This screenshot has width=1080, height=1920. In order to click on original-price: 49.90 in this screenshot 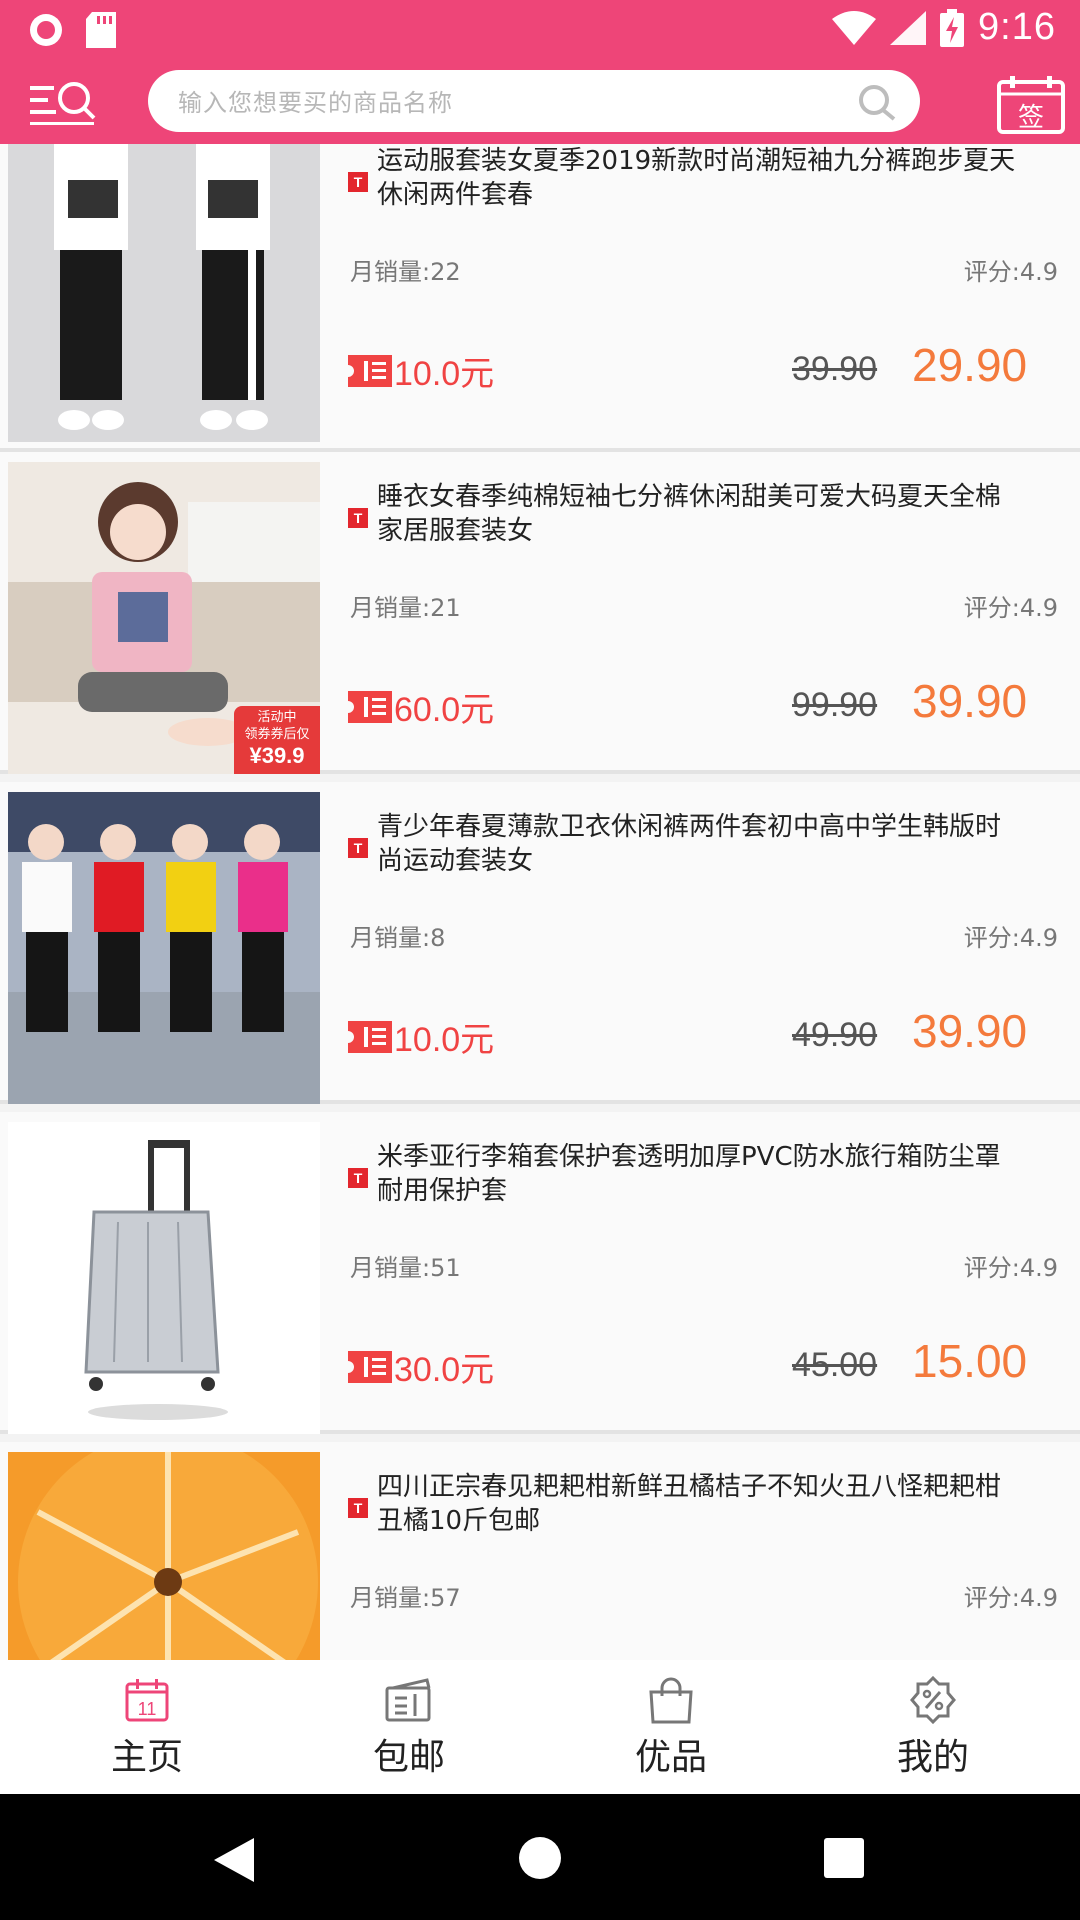, I will do `click(835, 1035)`.